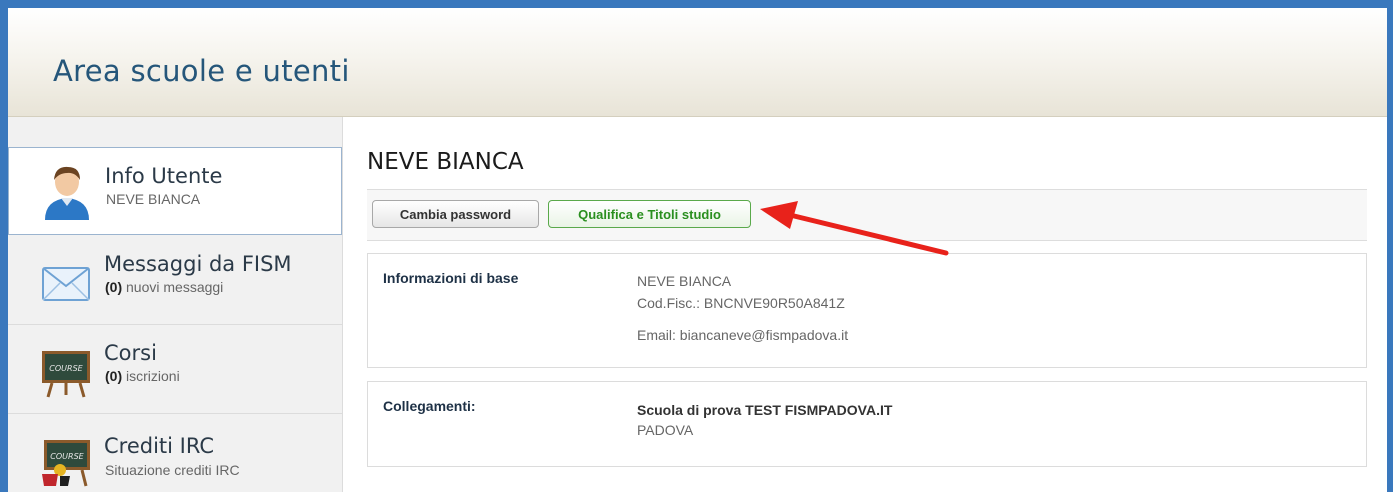 The height and width of the screenshot is (502, 1393). What do you see at coordinates (764, 410) in the screenshot?
I see `school-link: Scuola di prova TEST FISMPADOVA.IT` at bounding box center [764, 410].